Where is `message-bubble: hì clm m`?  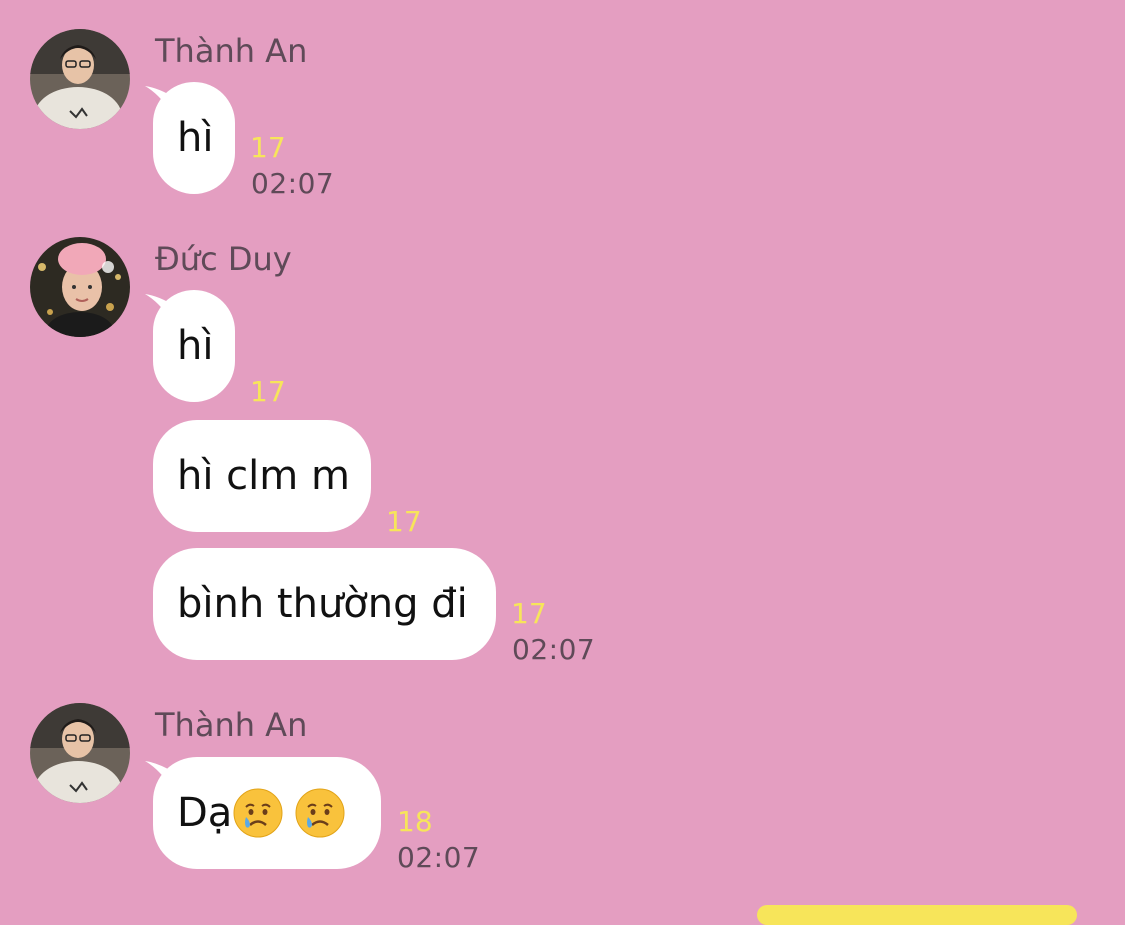
message-bubble: hì clm m is located at coordinates (262, 476).